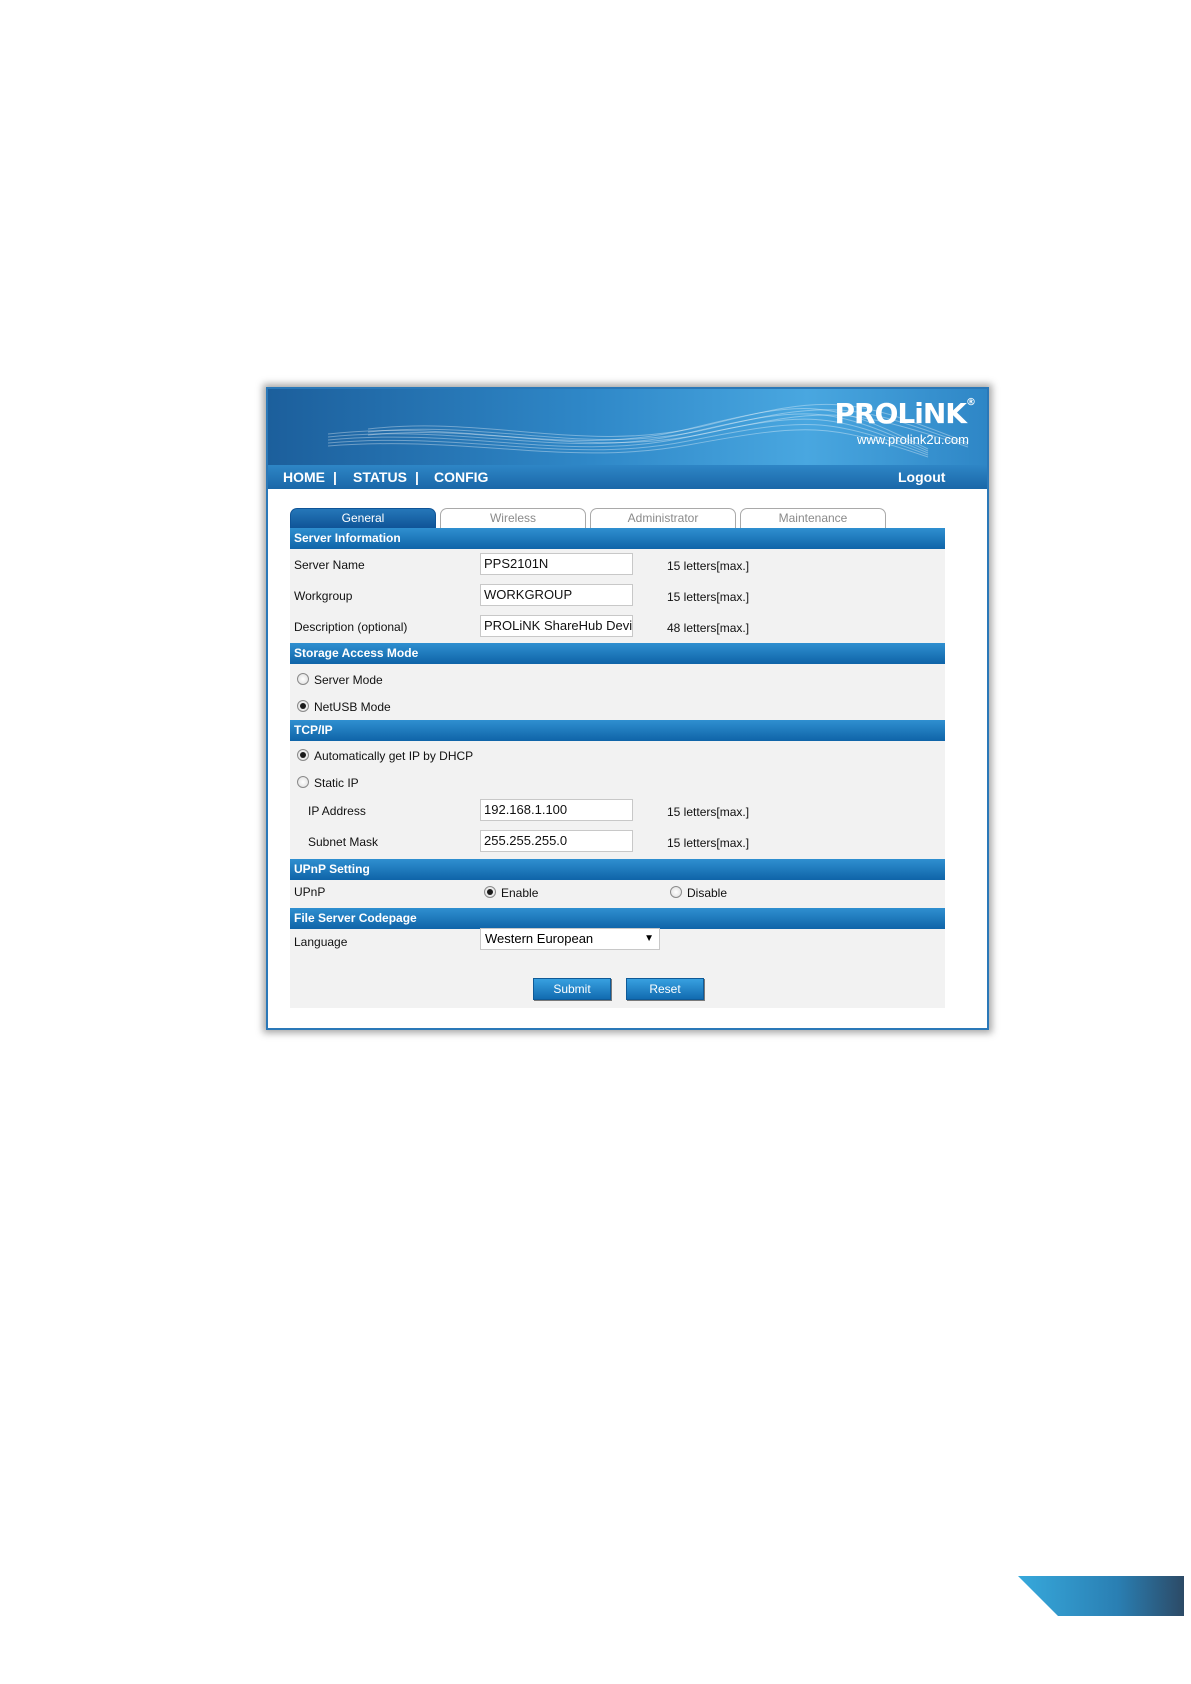  I want to click on tab-administrator: Administrator, so click(663, 518).